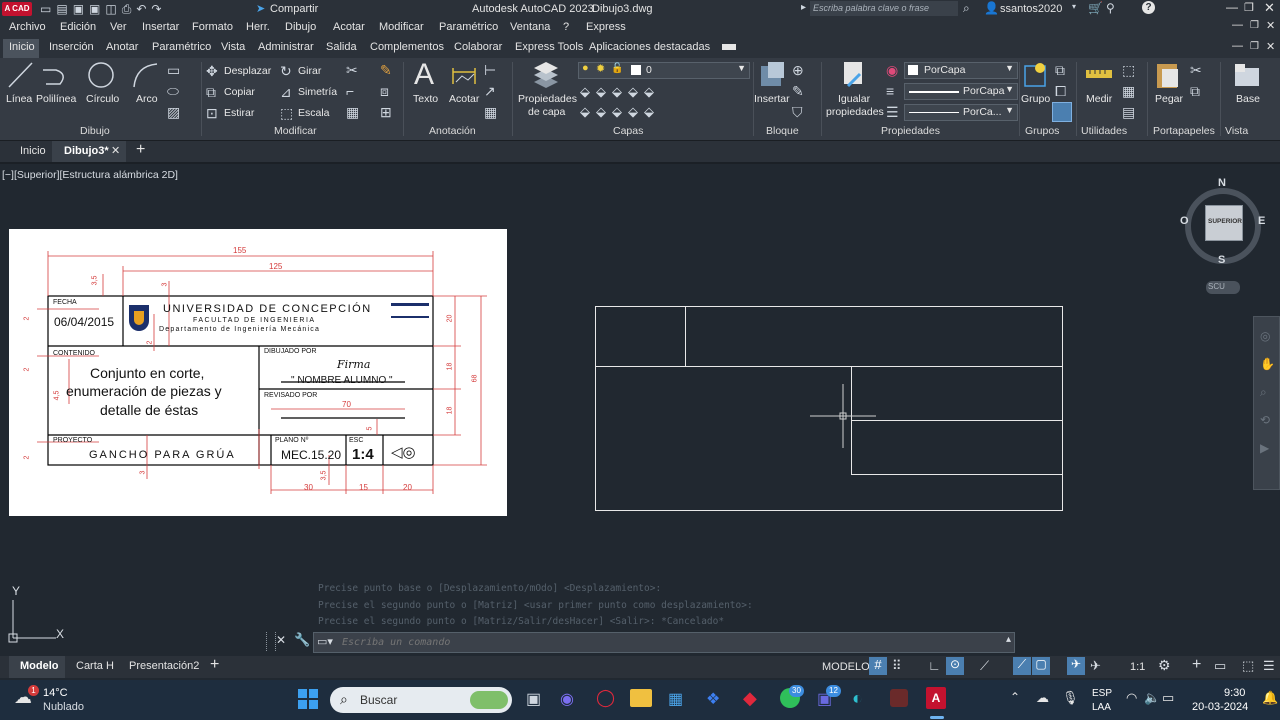  What do you see at coordinates (566, 27) in the screenshot?
I see `menu-help: ?` at bounding box center [566, 27].